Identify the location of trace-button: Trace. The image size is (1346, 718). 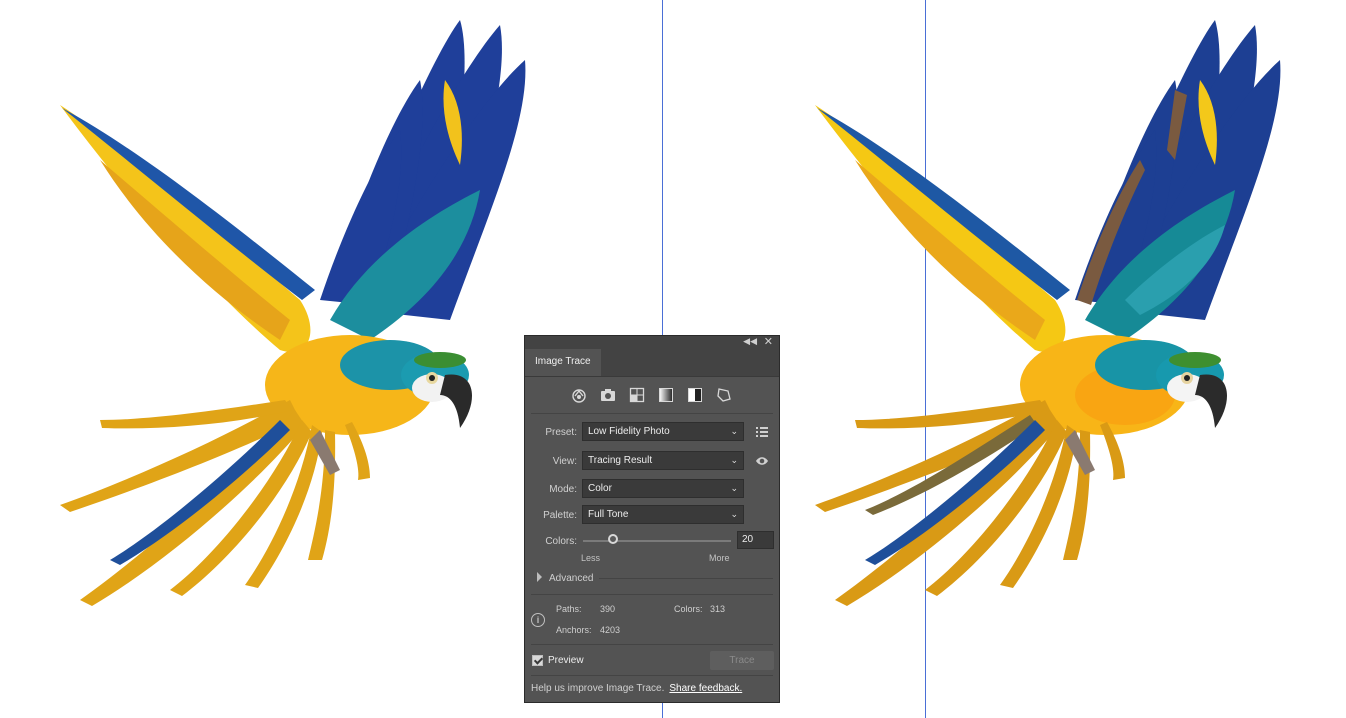
(742, 660).